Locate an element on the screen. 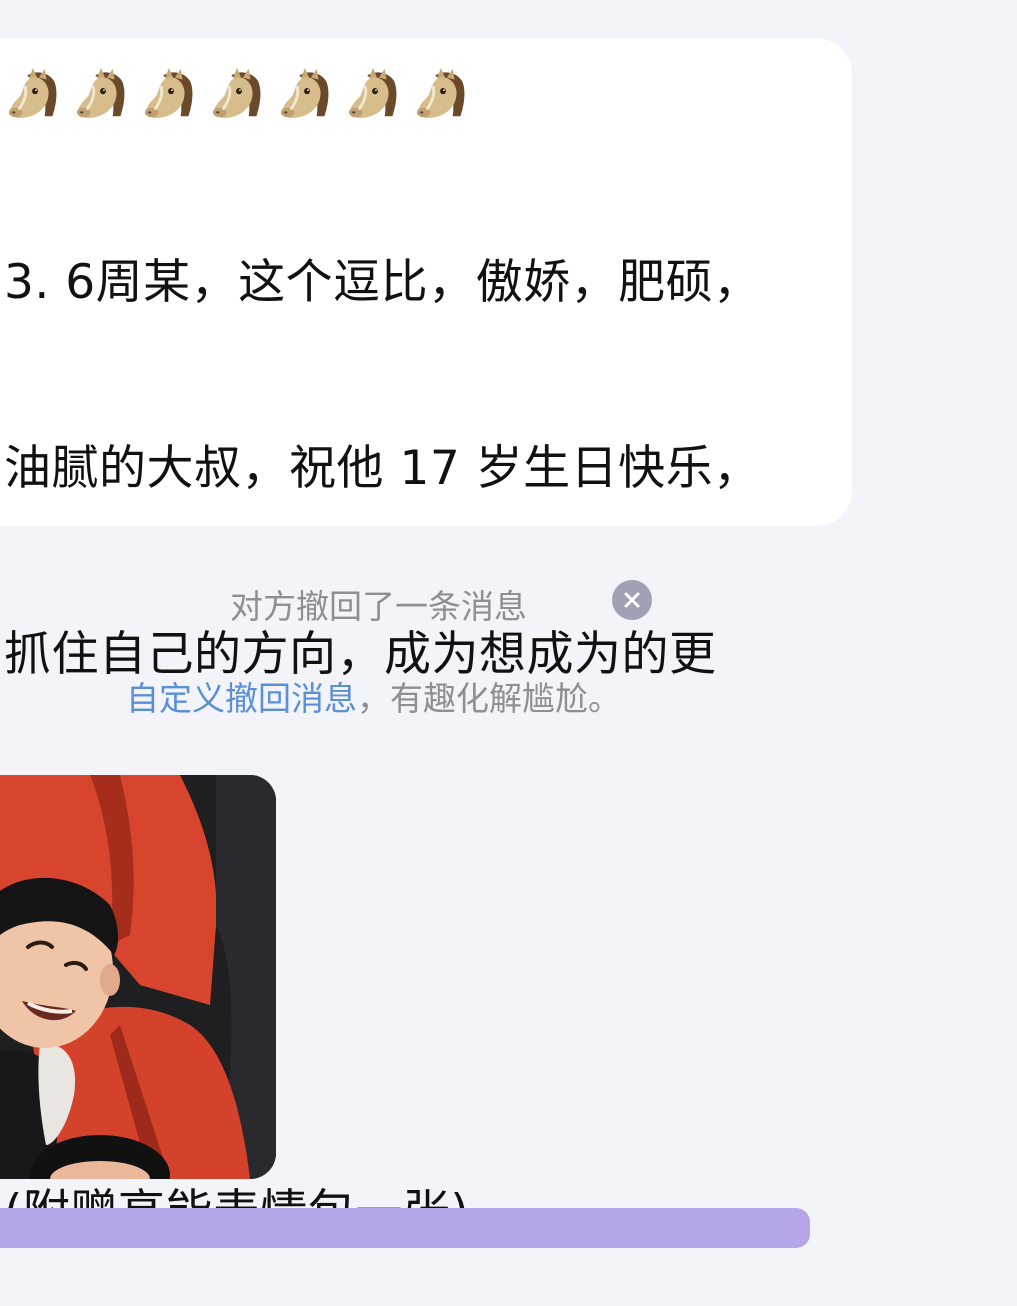 The width and height of the screenshot is (1017, 1306). close-icon is located at coordinates (632, 600).